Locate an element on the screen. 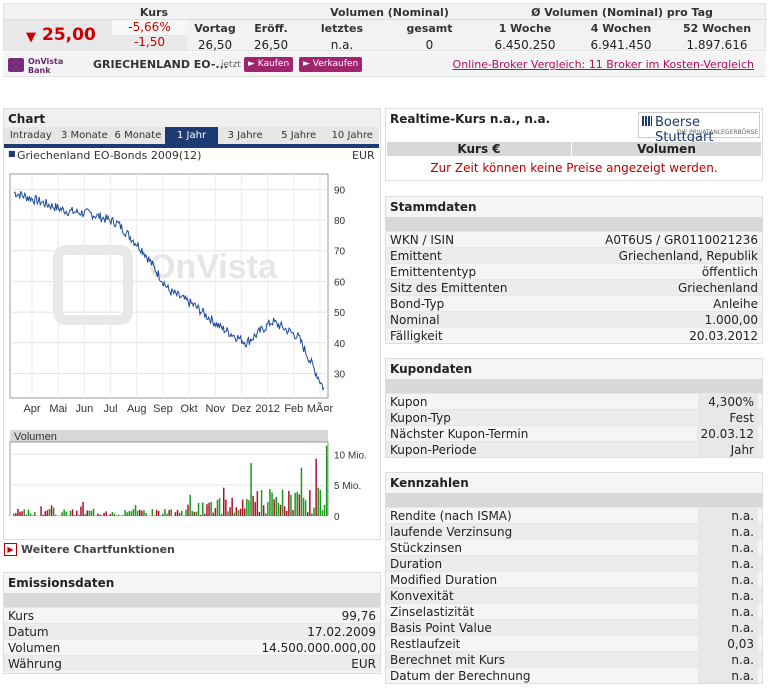 This screenshot has height=688, width=769. letztes-header: letztes is located at coordinates (342, 28).